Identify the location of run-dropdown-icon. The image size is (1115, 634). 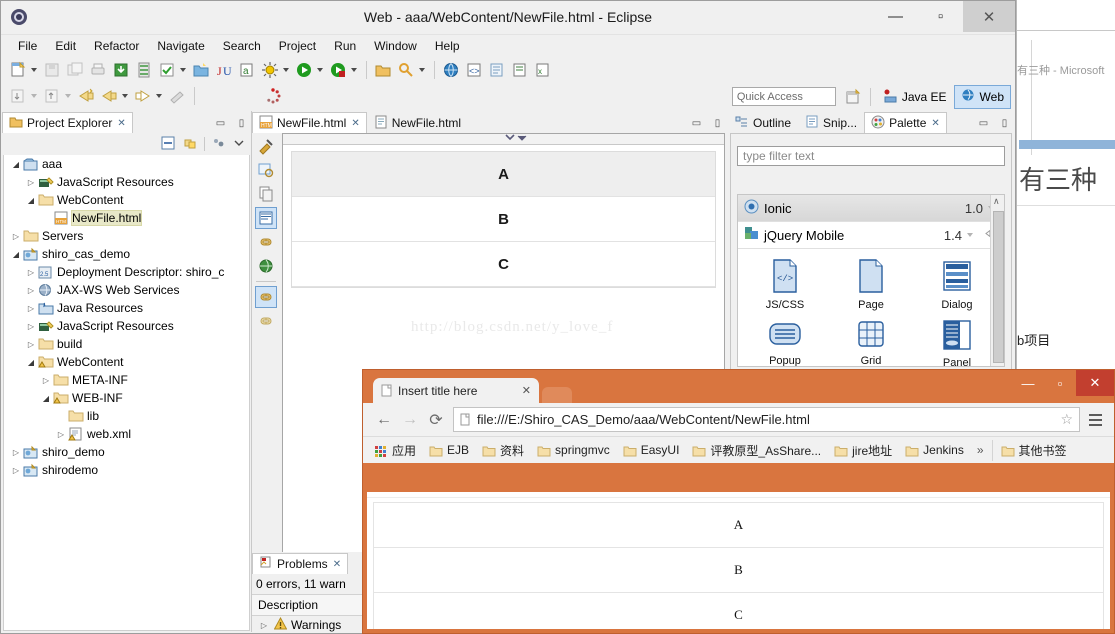
(320, 70).